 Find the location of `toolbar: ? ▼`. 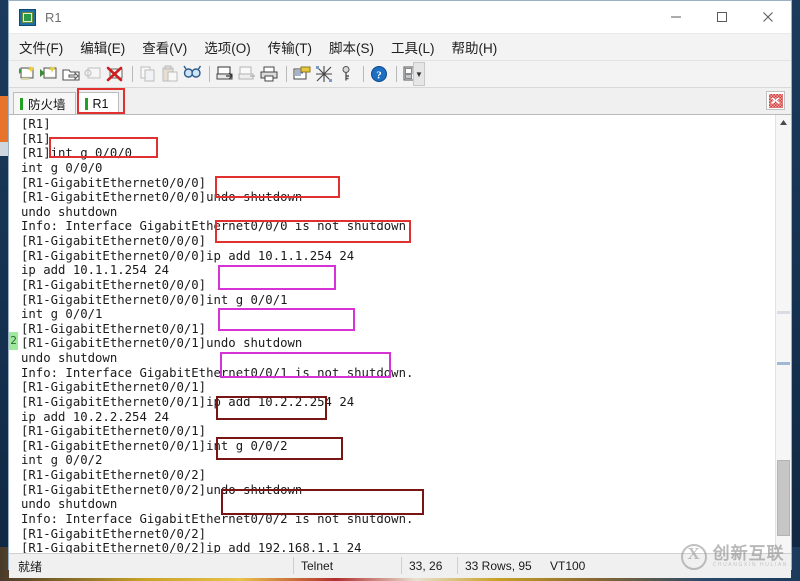

toolbar: ? ▼ is located at coordinates (400, 74).